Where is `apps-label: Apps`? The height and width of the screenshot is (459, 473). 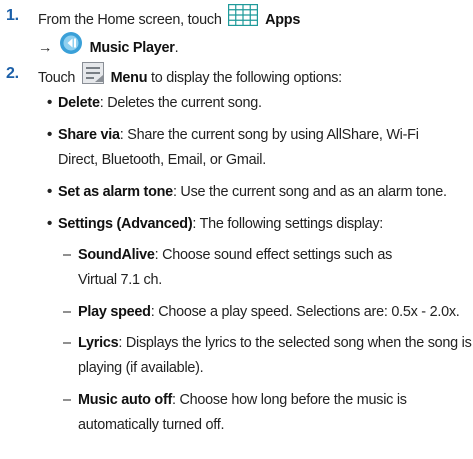 apps-label: Apps is located at coordinates (283, 19).